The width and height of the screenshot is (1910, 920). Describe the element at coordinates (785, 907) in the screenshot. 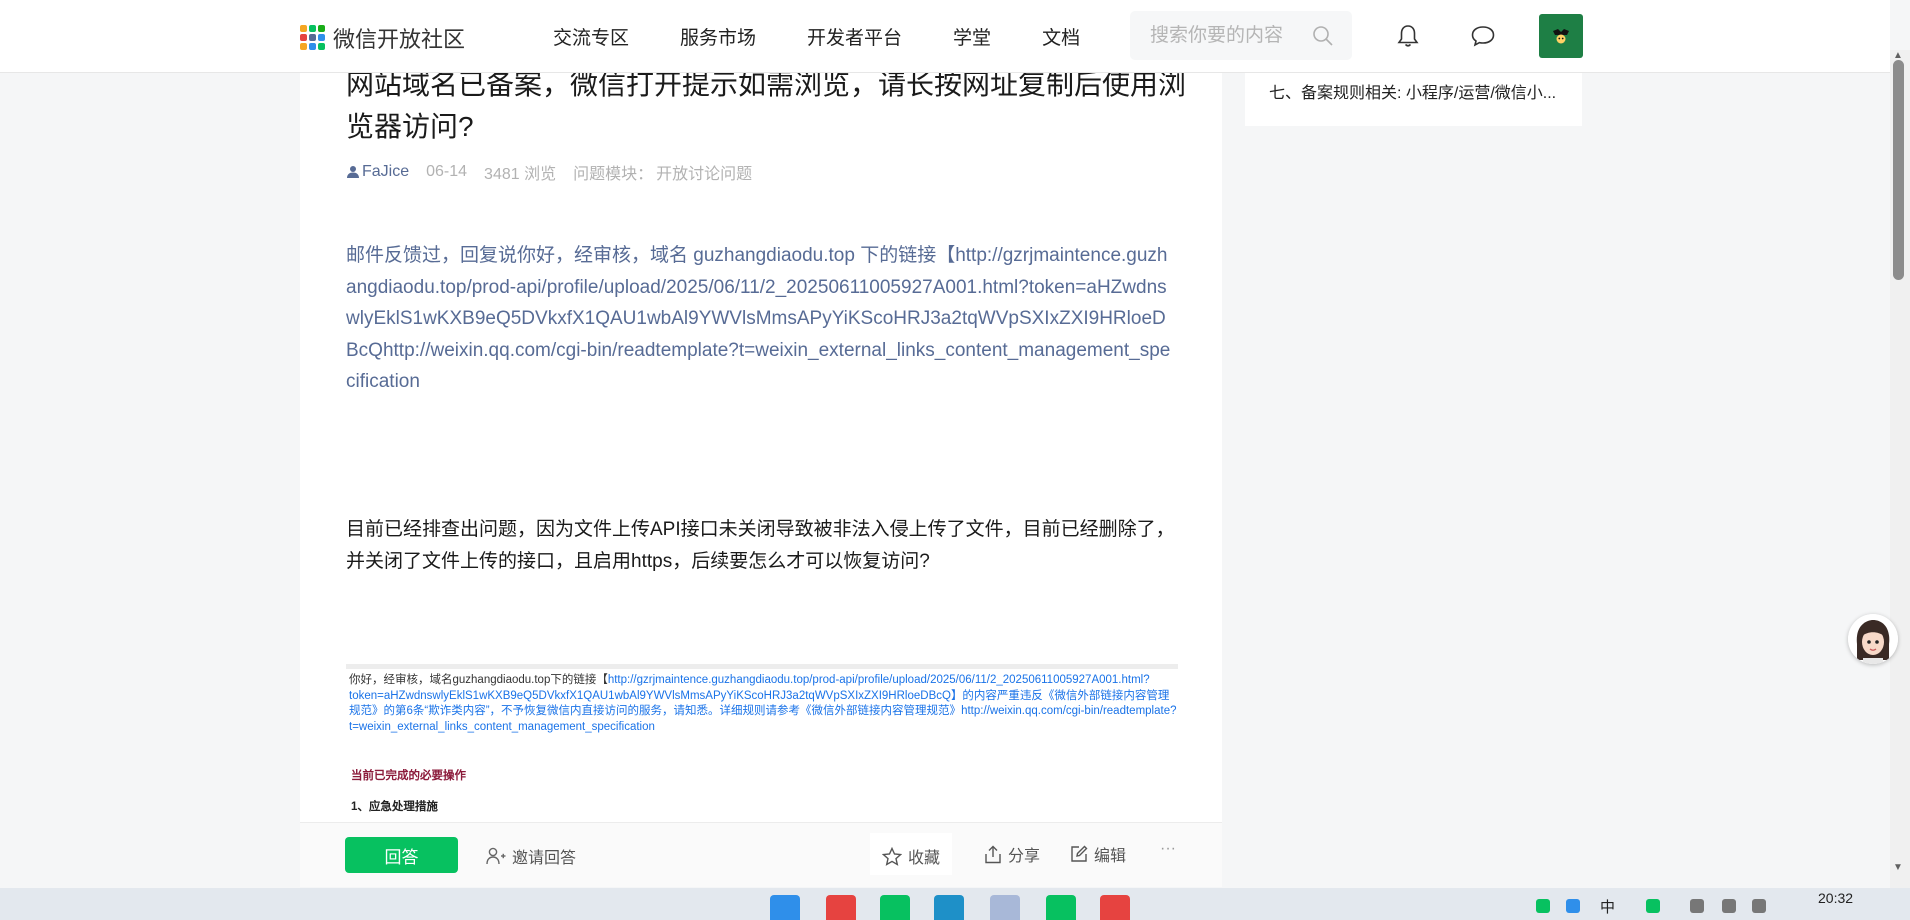

I see `windows-start-icon` at that location.